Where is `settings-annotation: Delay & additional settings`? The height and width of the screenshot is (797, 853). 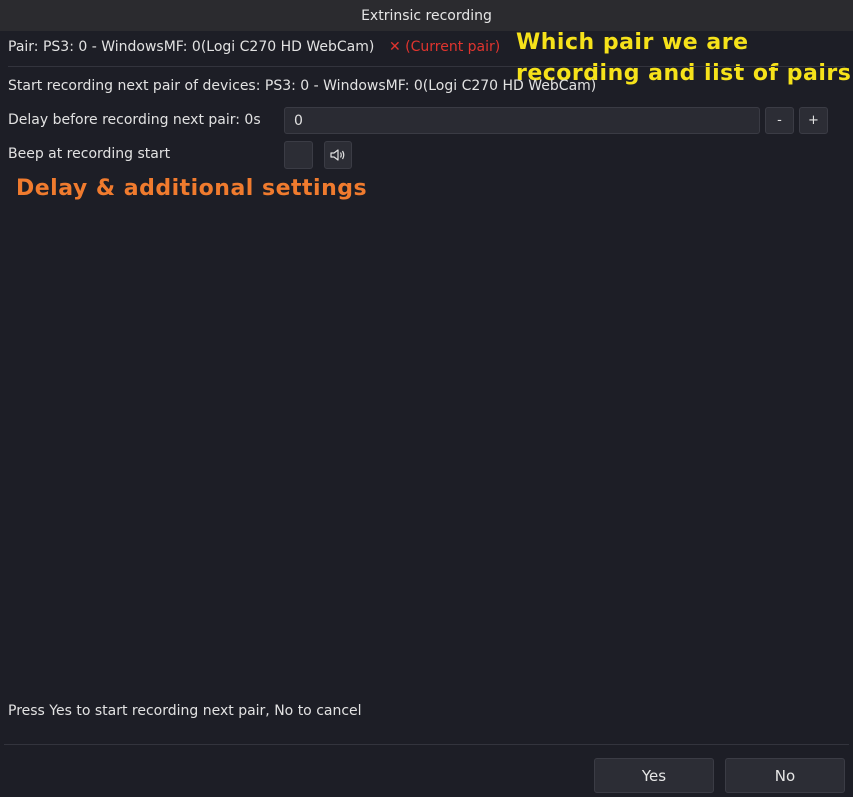 settings-annotation: Delay & additional settings is located at coordinates (192, 188).